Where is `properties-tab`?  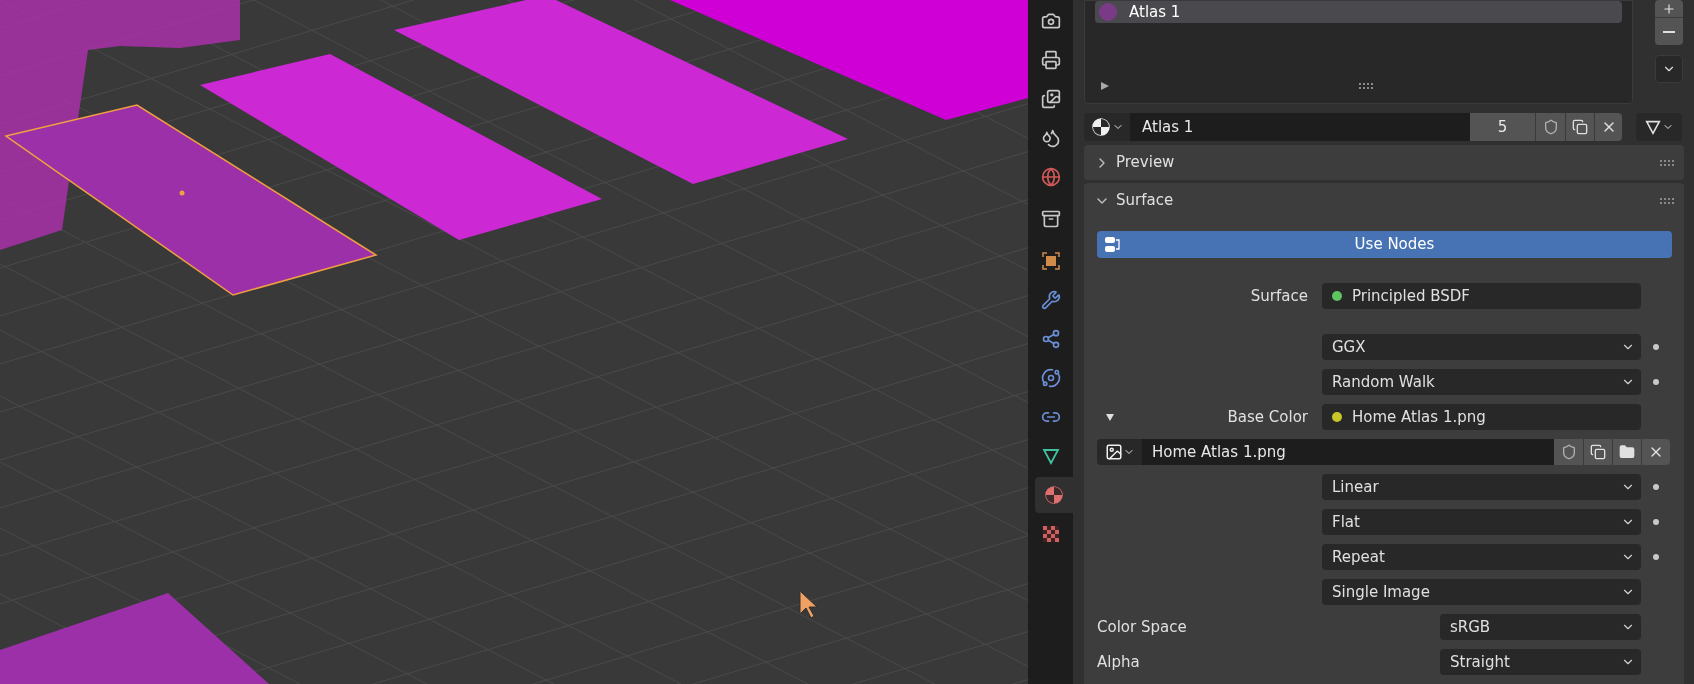 properties-tab is located at coordinates (1054, 495).